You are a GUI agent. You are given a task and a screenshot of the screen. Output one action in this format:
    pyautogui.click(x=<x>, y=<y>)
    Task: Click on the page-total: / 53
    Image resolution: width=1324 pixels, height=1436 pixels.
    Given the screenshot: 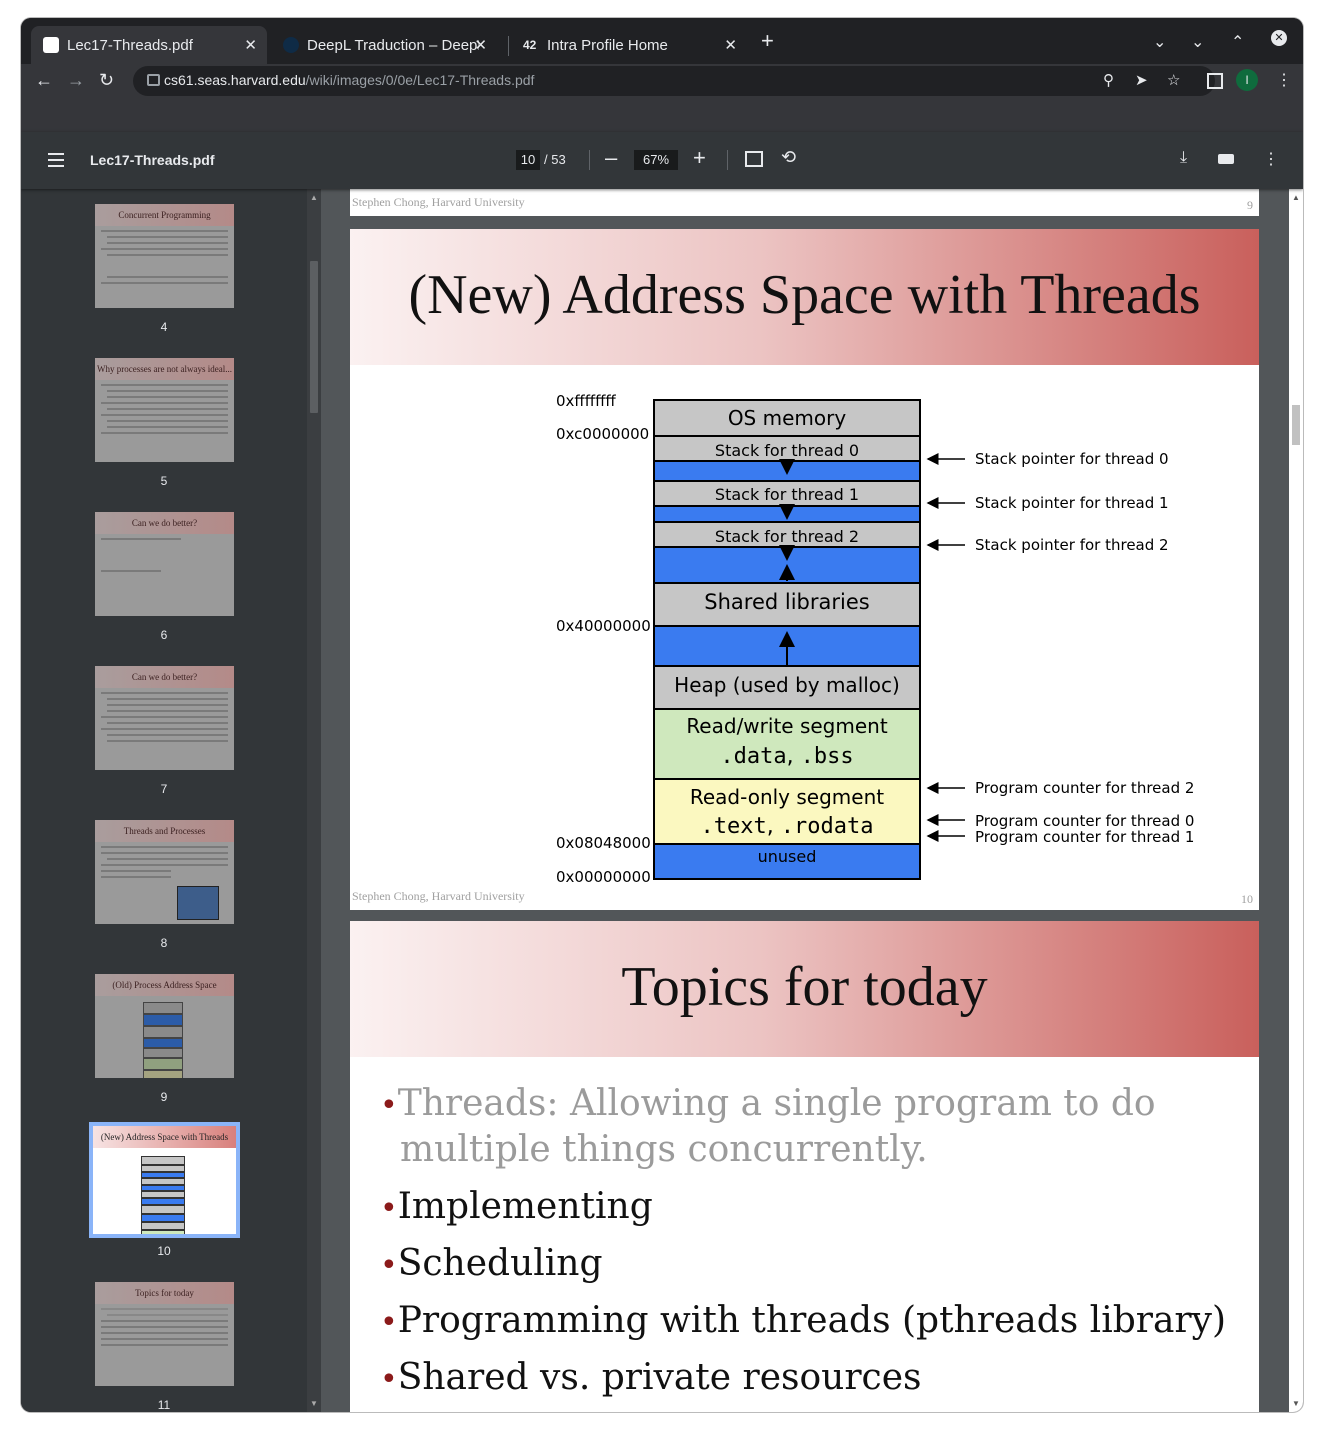 What is the action you would take?
    pyautogui.click(x=555, y=159)
    